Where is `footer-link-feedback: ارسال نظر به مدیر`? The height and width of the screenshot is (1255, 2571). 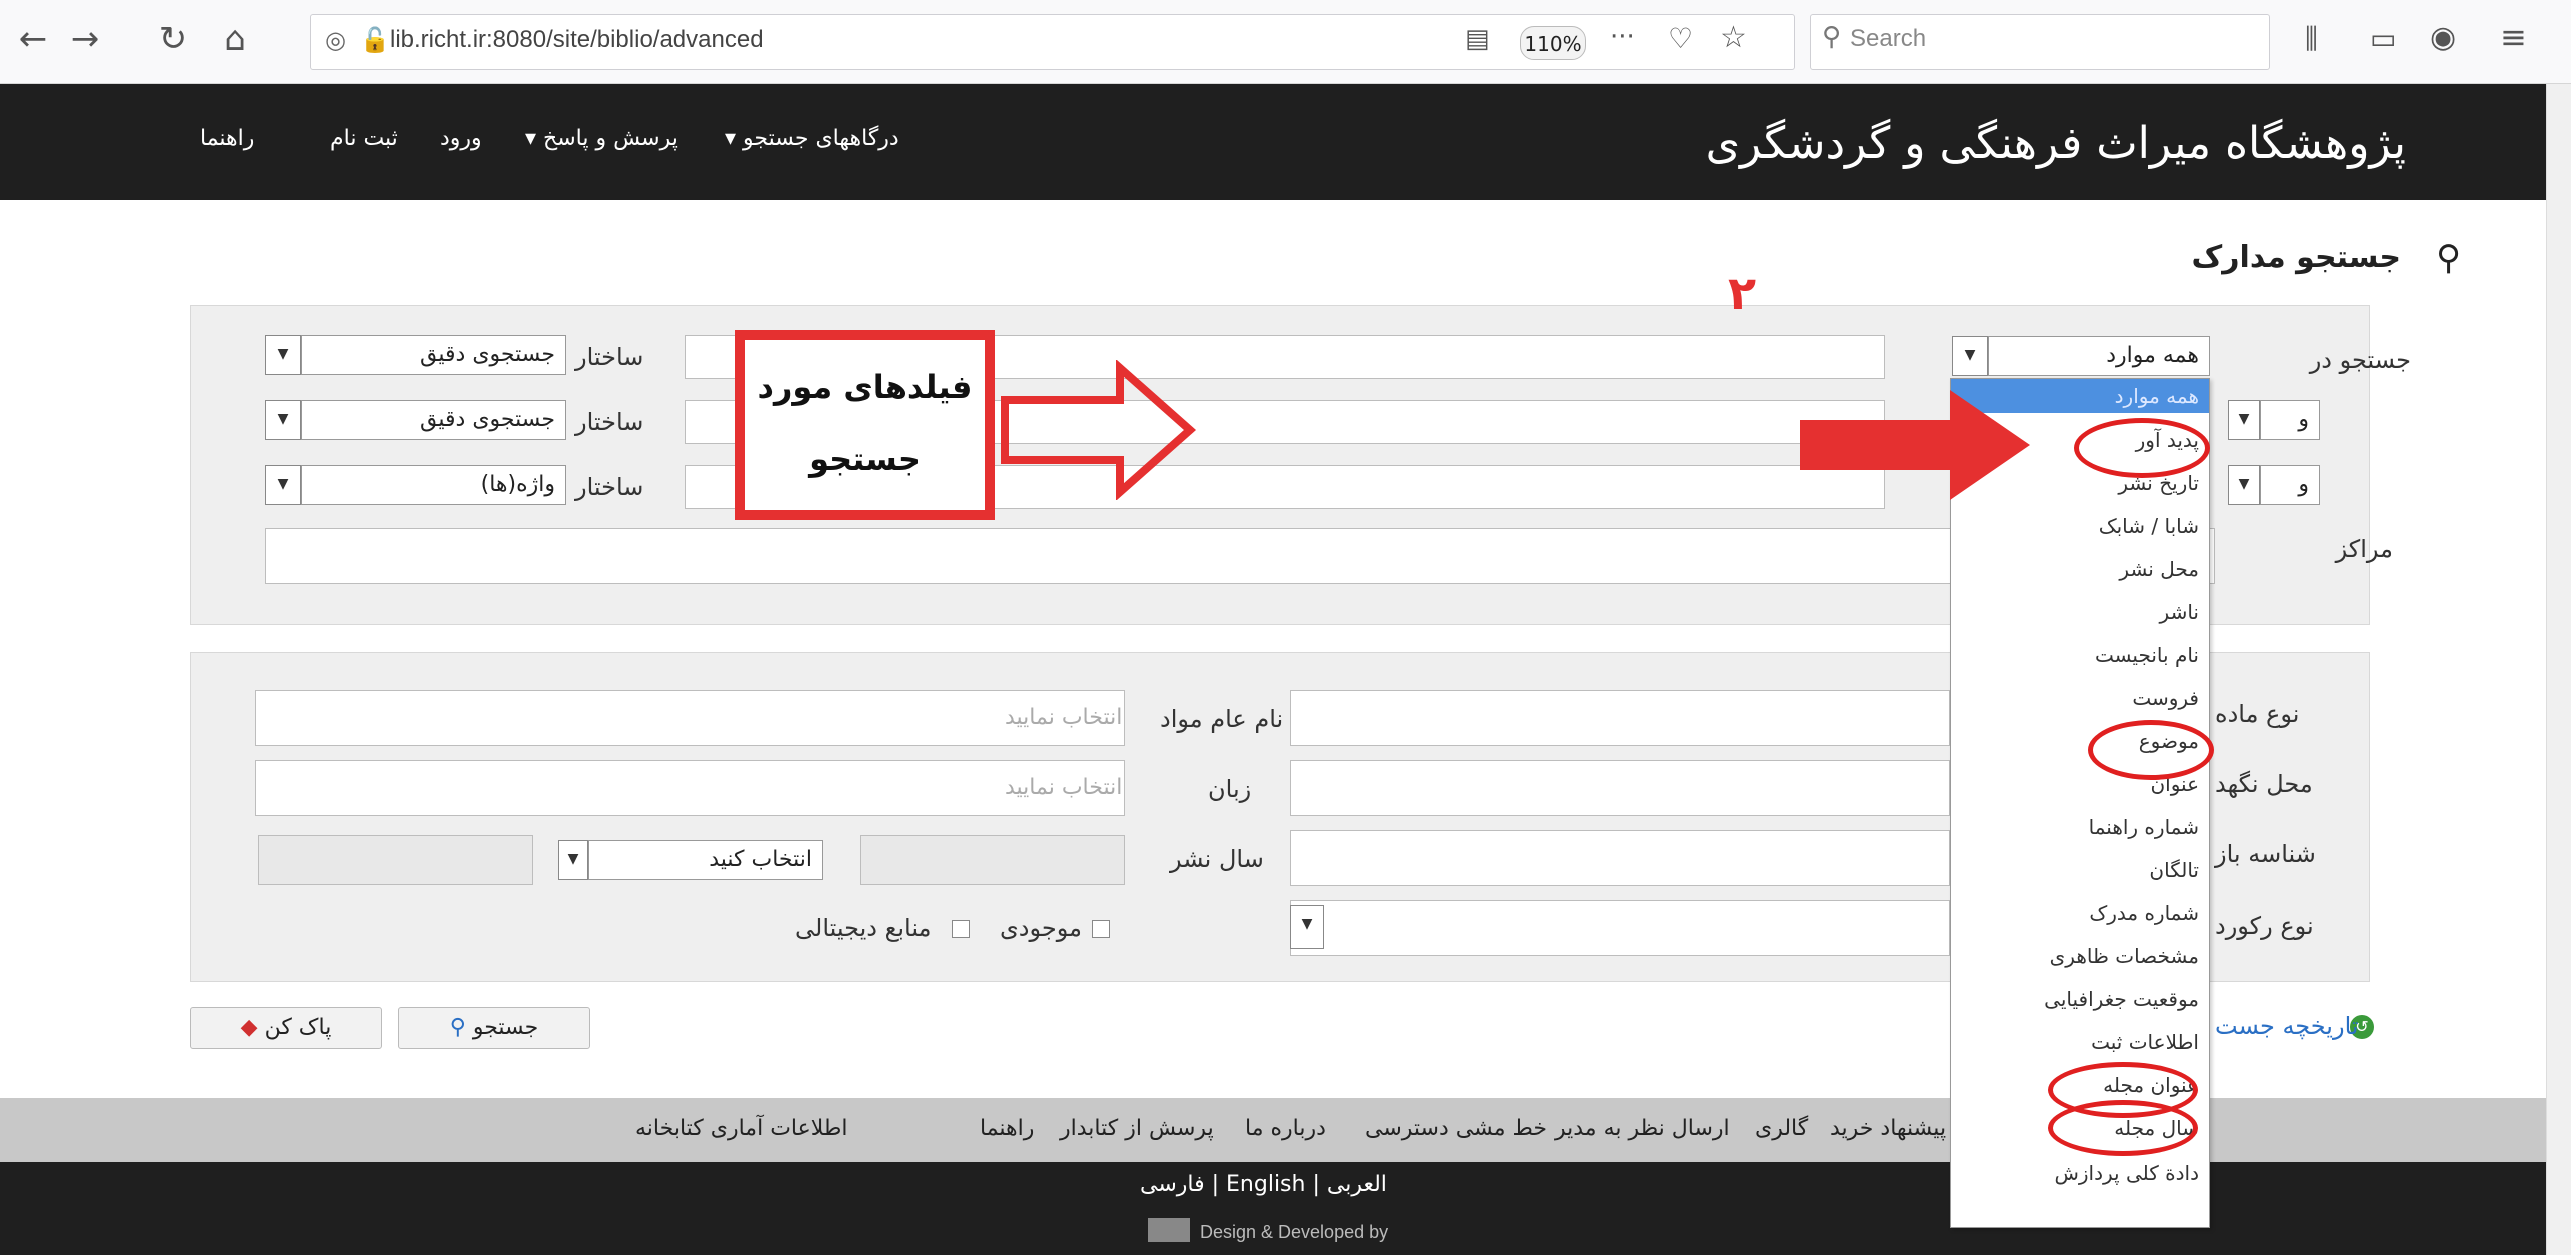
footer-link-feedback: ارسال نظر به مدیر is located at coordinates (1642, 1128).